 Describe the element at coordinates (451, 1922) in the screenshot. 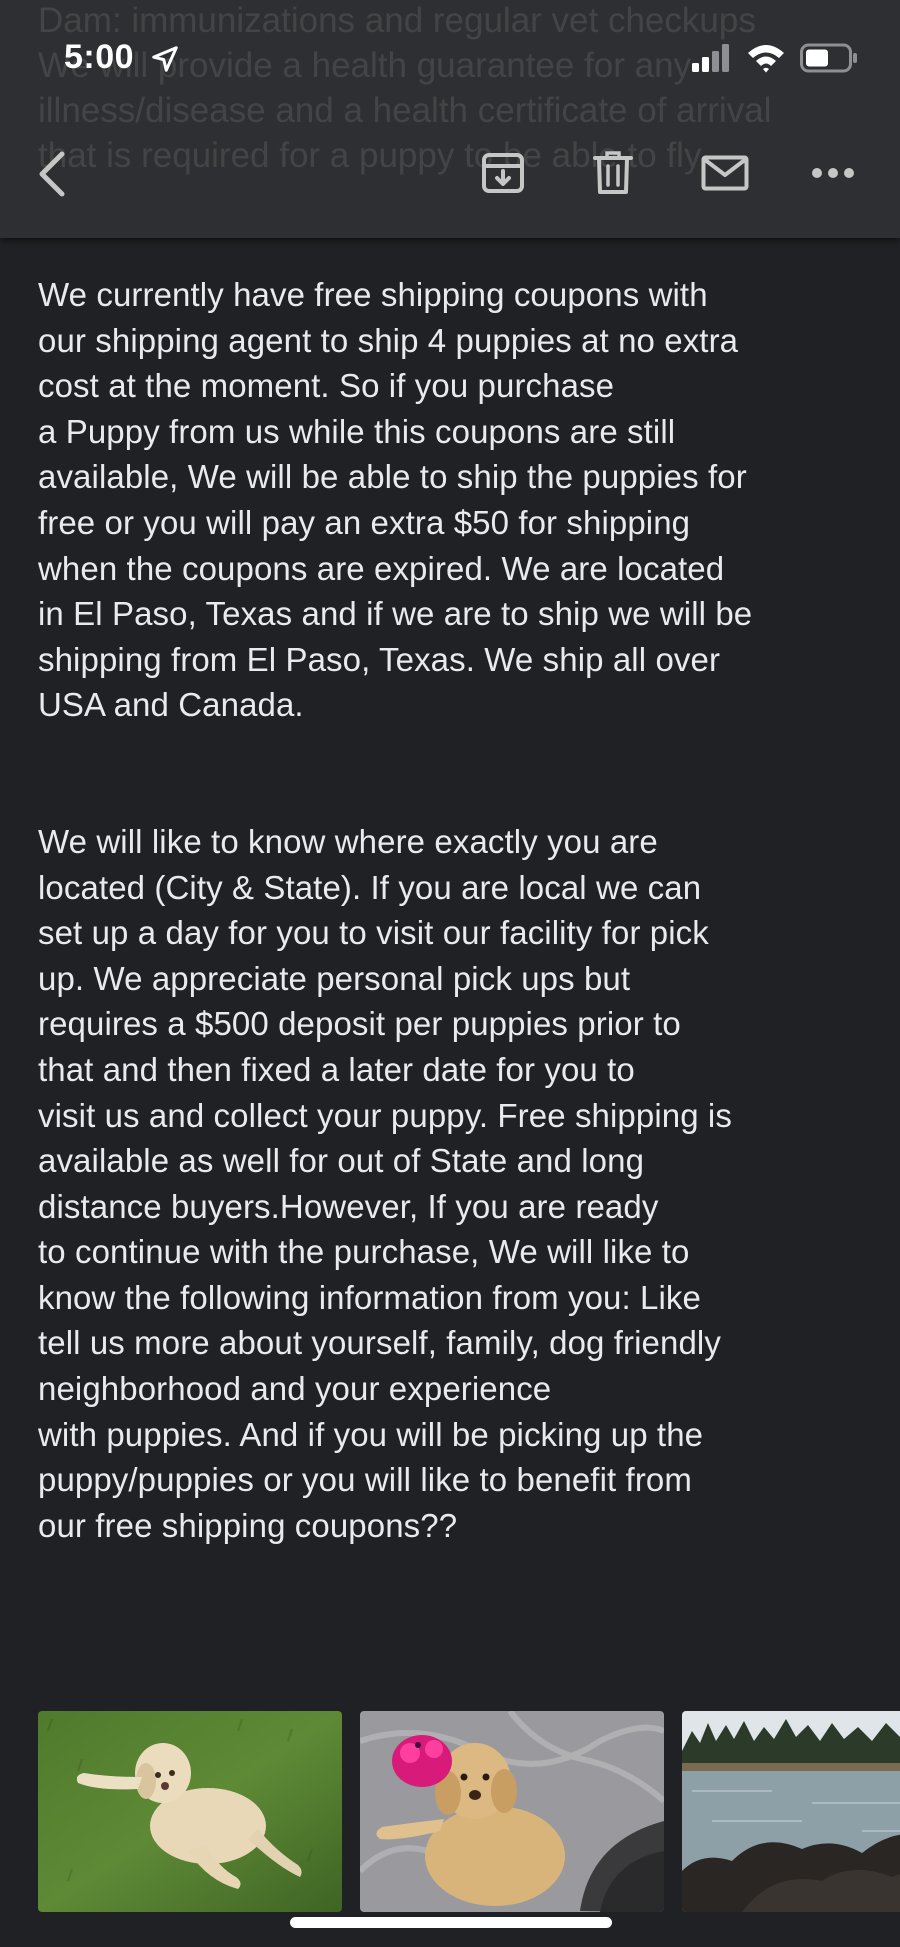

I see `home-indicator` at that location.